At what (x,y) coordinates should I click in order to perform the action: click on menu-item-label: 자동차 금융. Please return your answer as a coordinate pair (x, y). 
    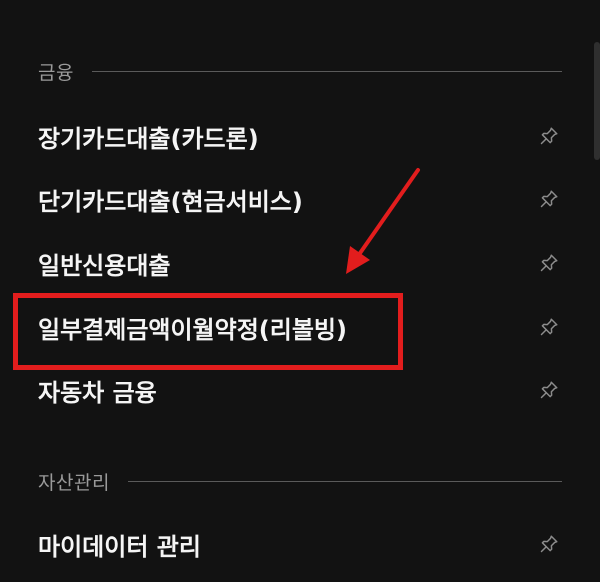
    Looking at the image, I should click on (97, 392).